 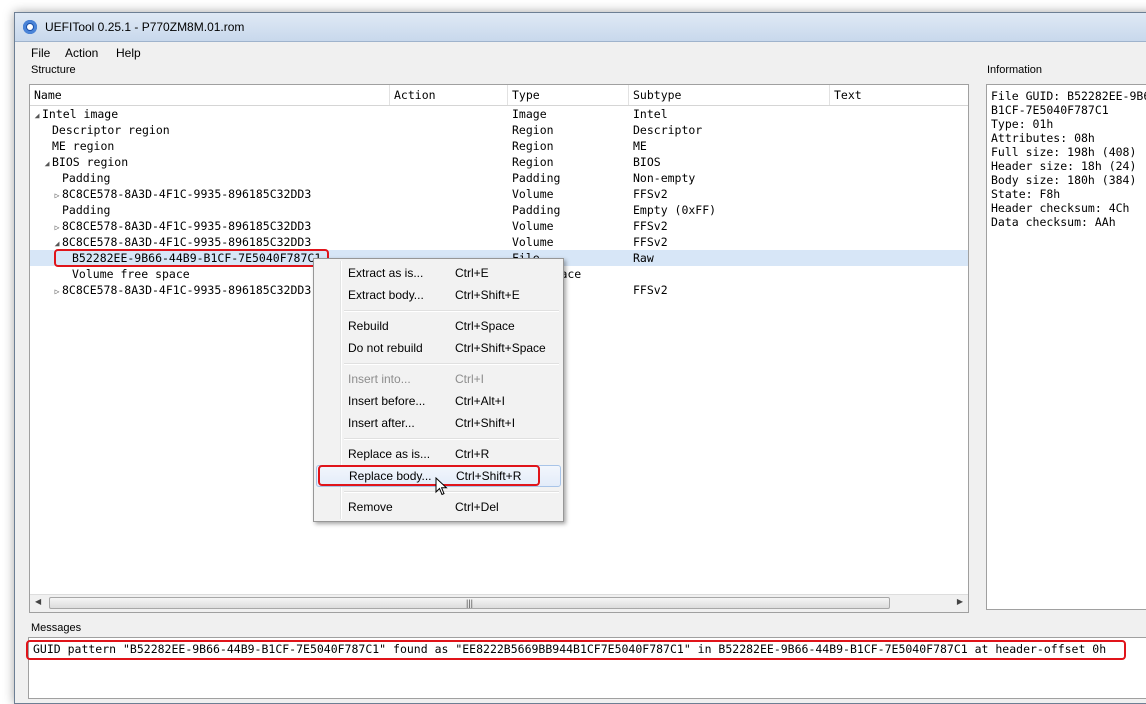 I want to click on menu-item-replace-as-is: Replace as is... Ctrl+R, so click(x=438, y=454).